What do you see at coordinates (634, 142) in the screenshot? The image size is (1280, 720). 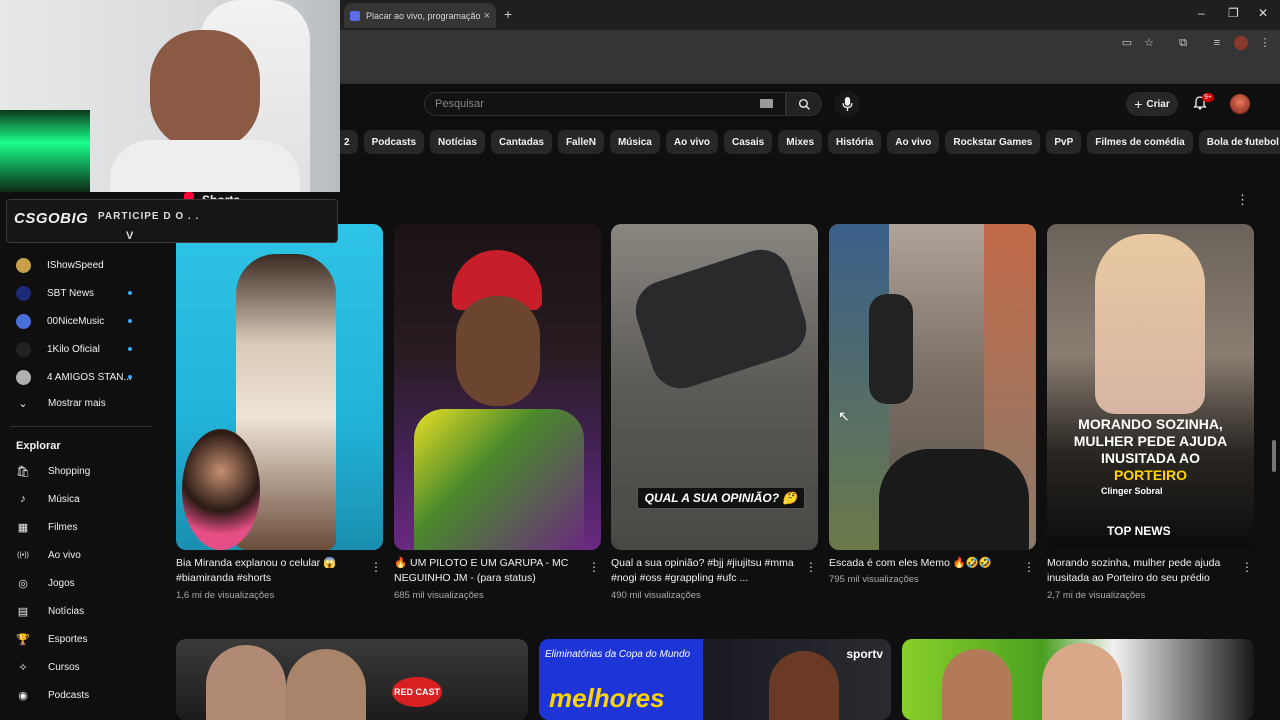 I see `filter-chip: Música` at bounding box center [634, 142].